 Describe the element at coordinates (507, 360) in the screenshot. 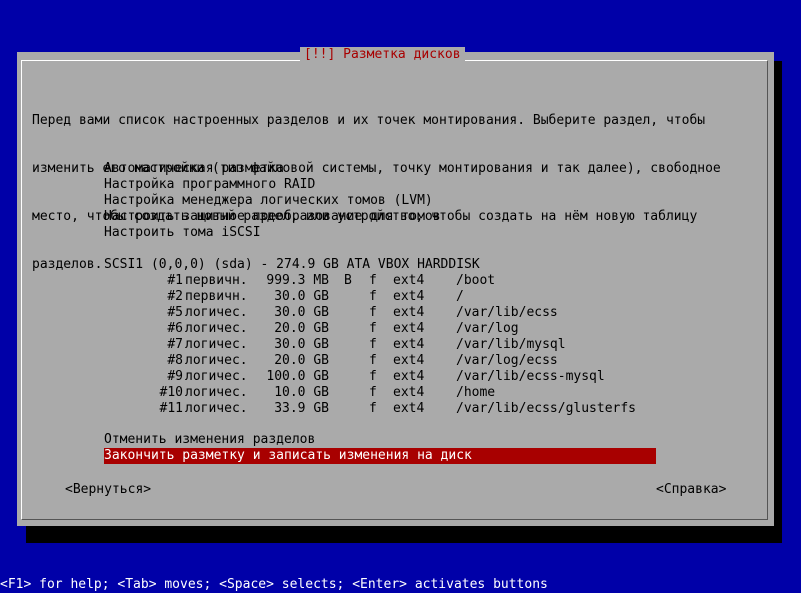

I see `partition-mount: /var/log/ecss` at that location.